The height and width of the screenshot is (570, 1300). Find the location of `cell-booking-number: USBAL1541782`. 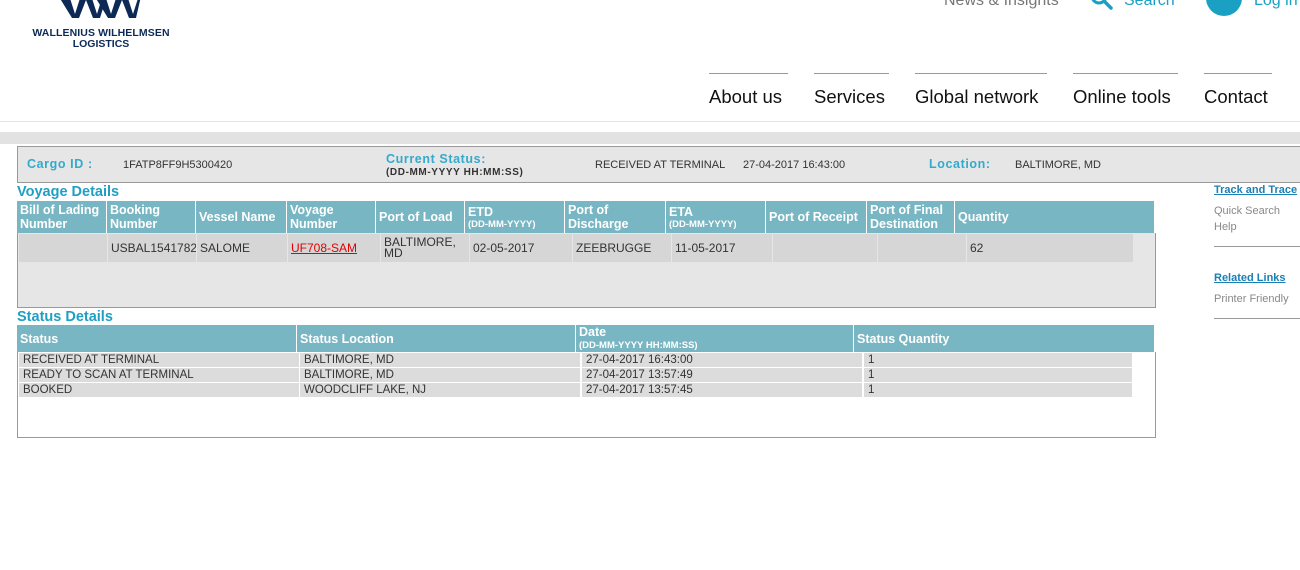

cell-booking-number: USBAL1541782 is located at coordinates (152, 248).